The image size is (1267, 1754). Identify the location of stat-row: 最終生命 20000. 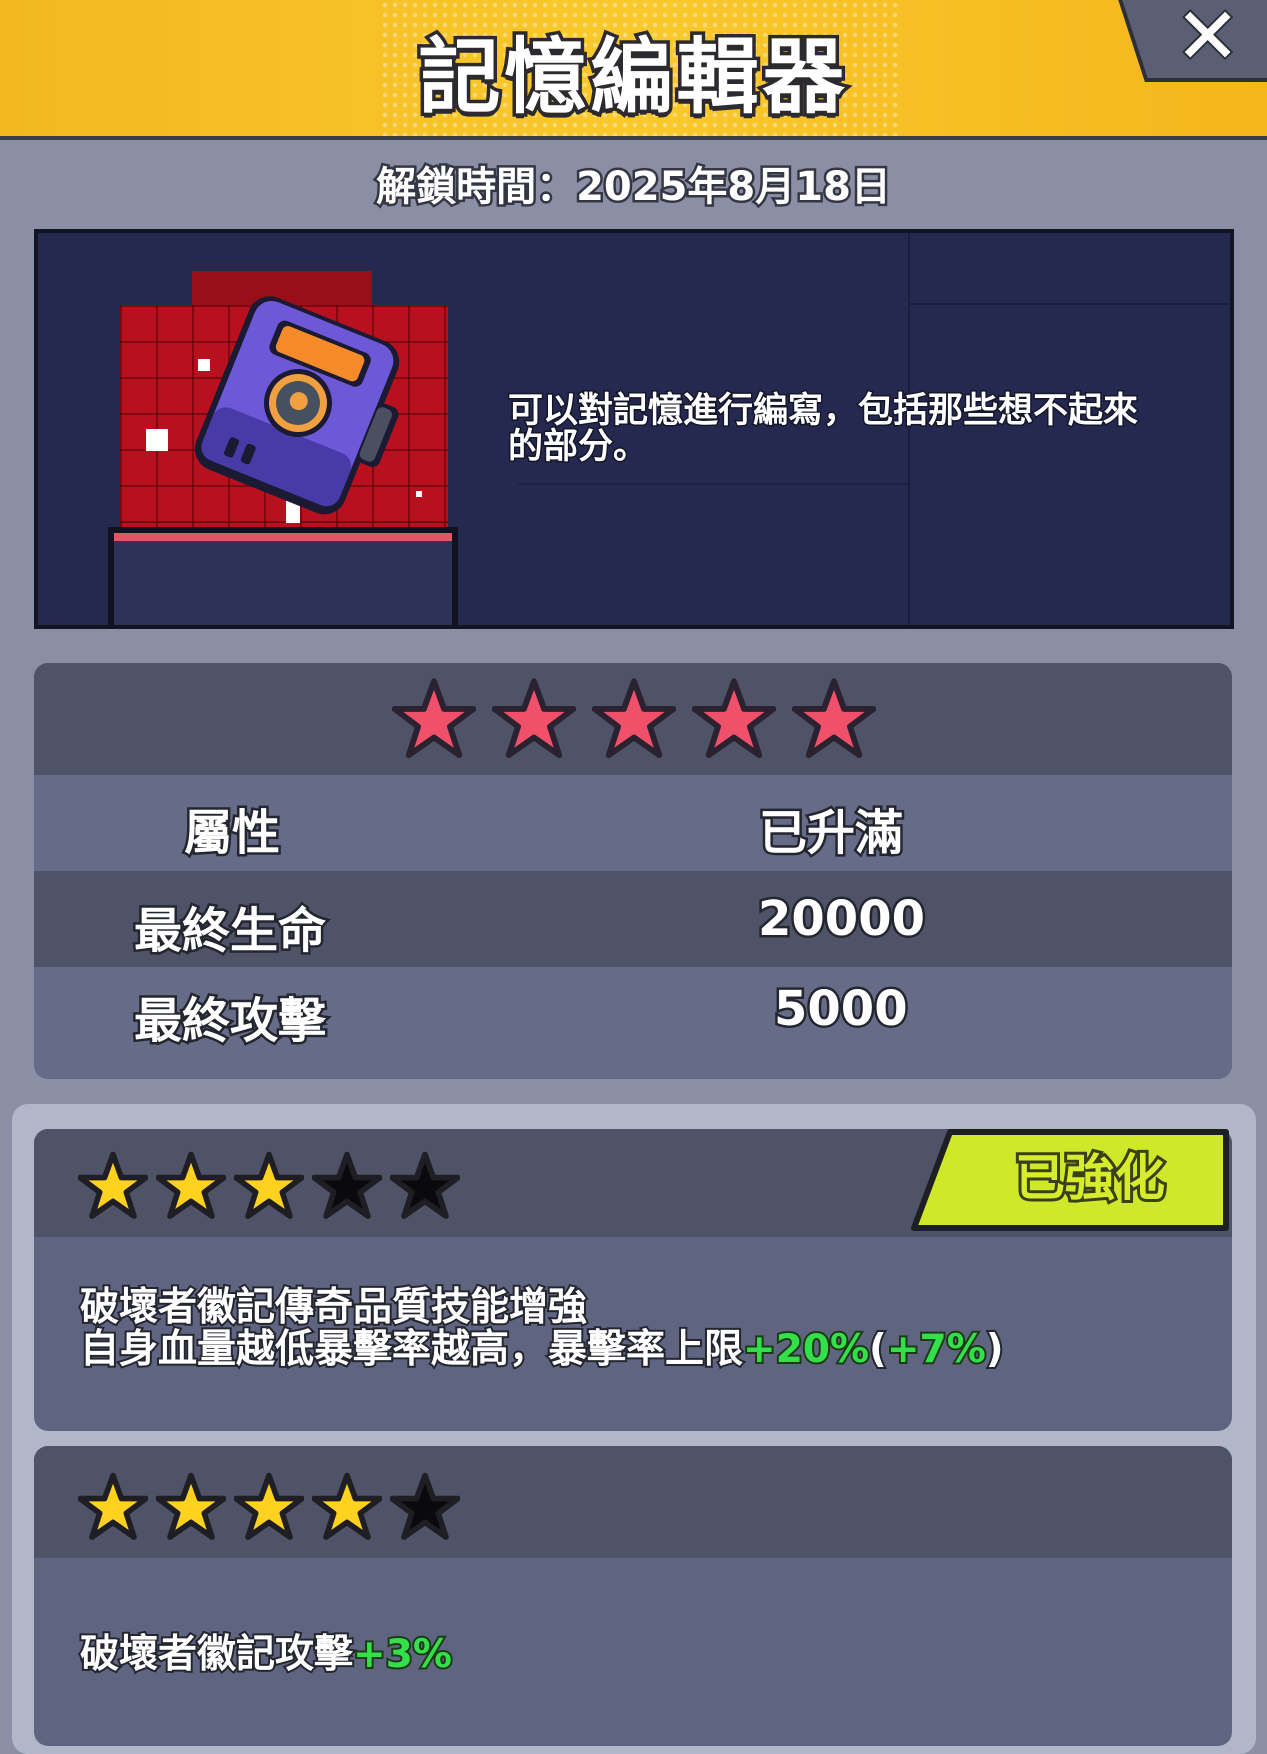
(633, 919).